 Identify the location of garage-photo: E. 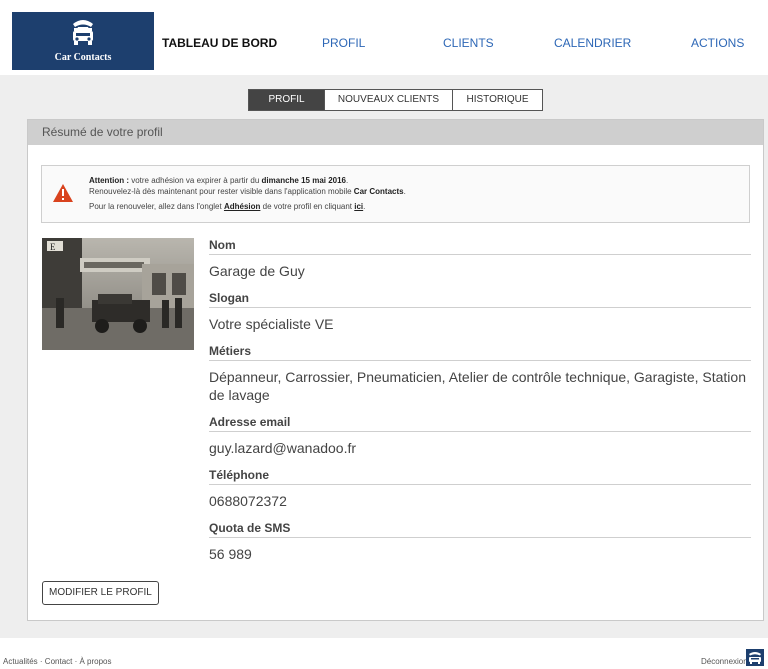
(118, 294).